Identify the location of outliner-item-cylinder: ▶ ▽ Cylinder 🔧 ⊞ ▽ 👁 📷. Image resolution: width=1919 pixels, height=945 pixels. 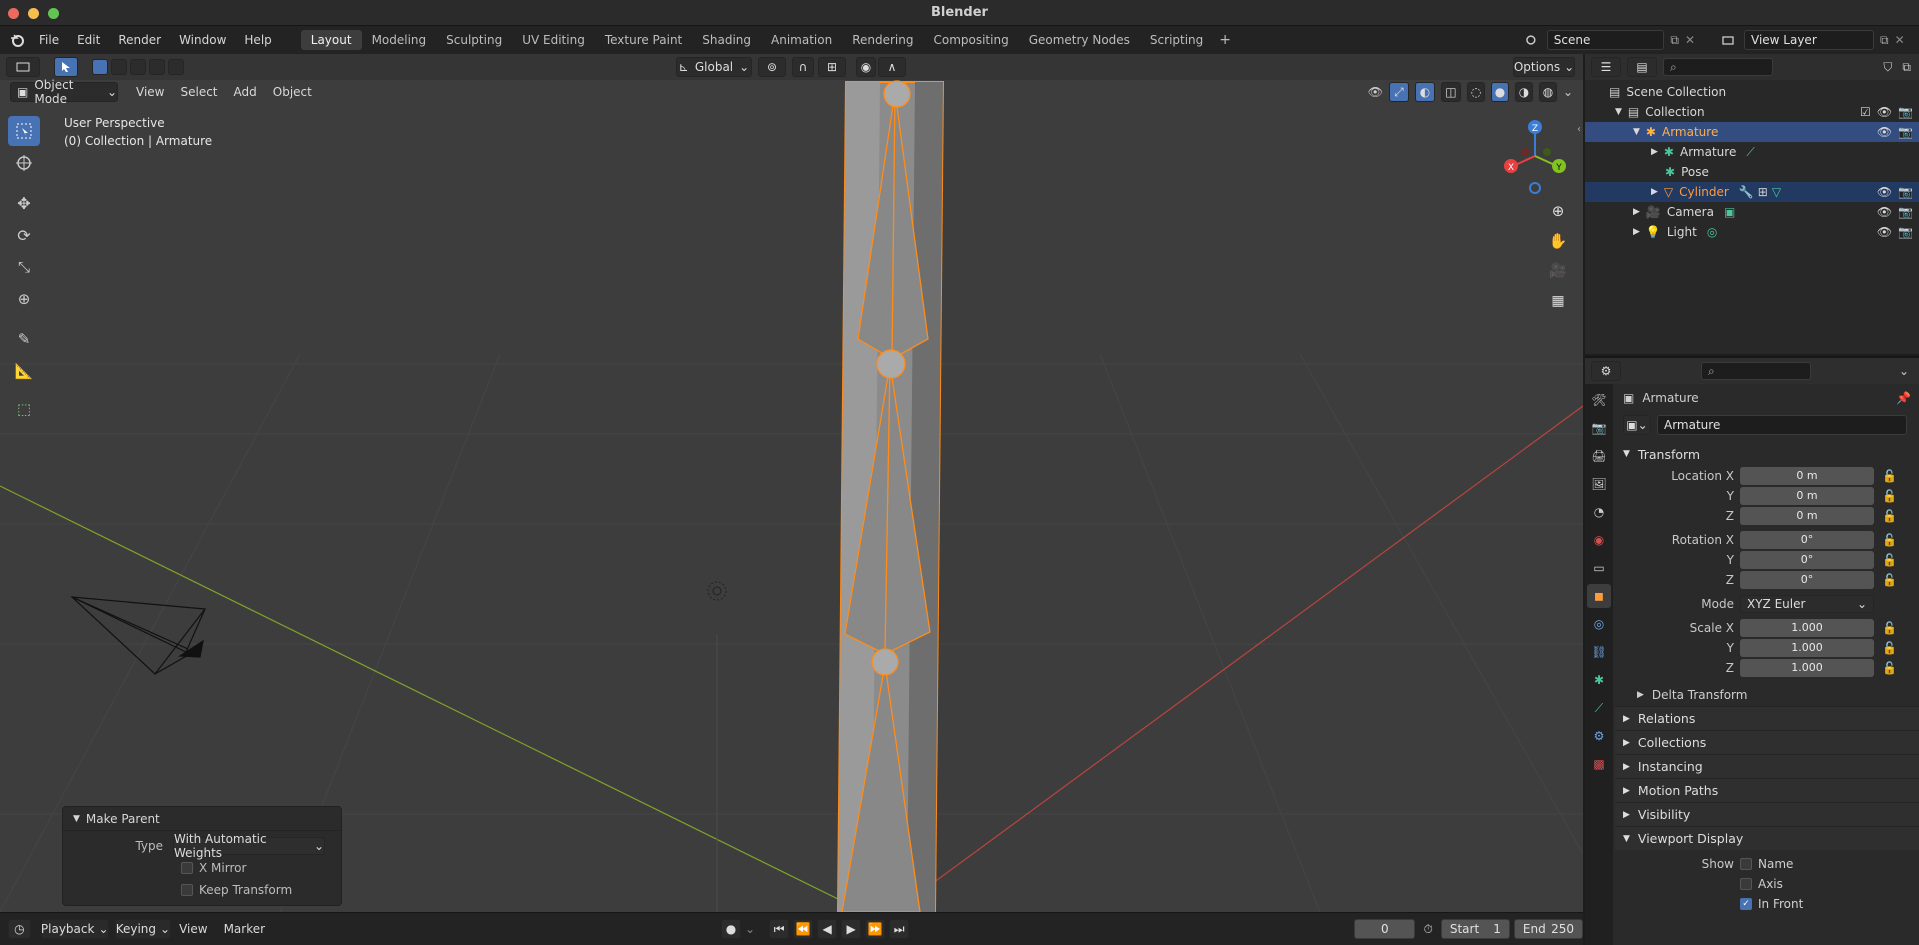
(1752, 192).